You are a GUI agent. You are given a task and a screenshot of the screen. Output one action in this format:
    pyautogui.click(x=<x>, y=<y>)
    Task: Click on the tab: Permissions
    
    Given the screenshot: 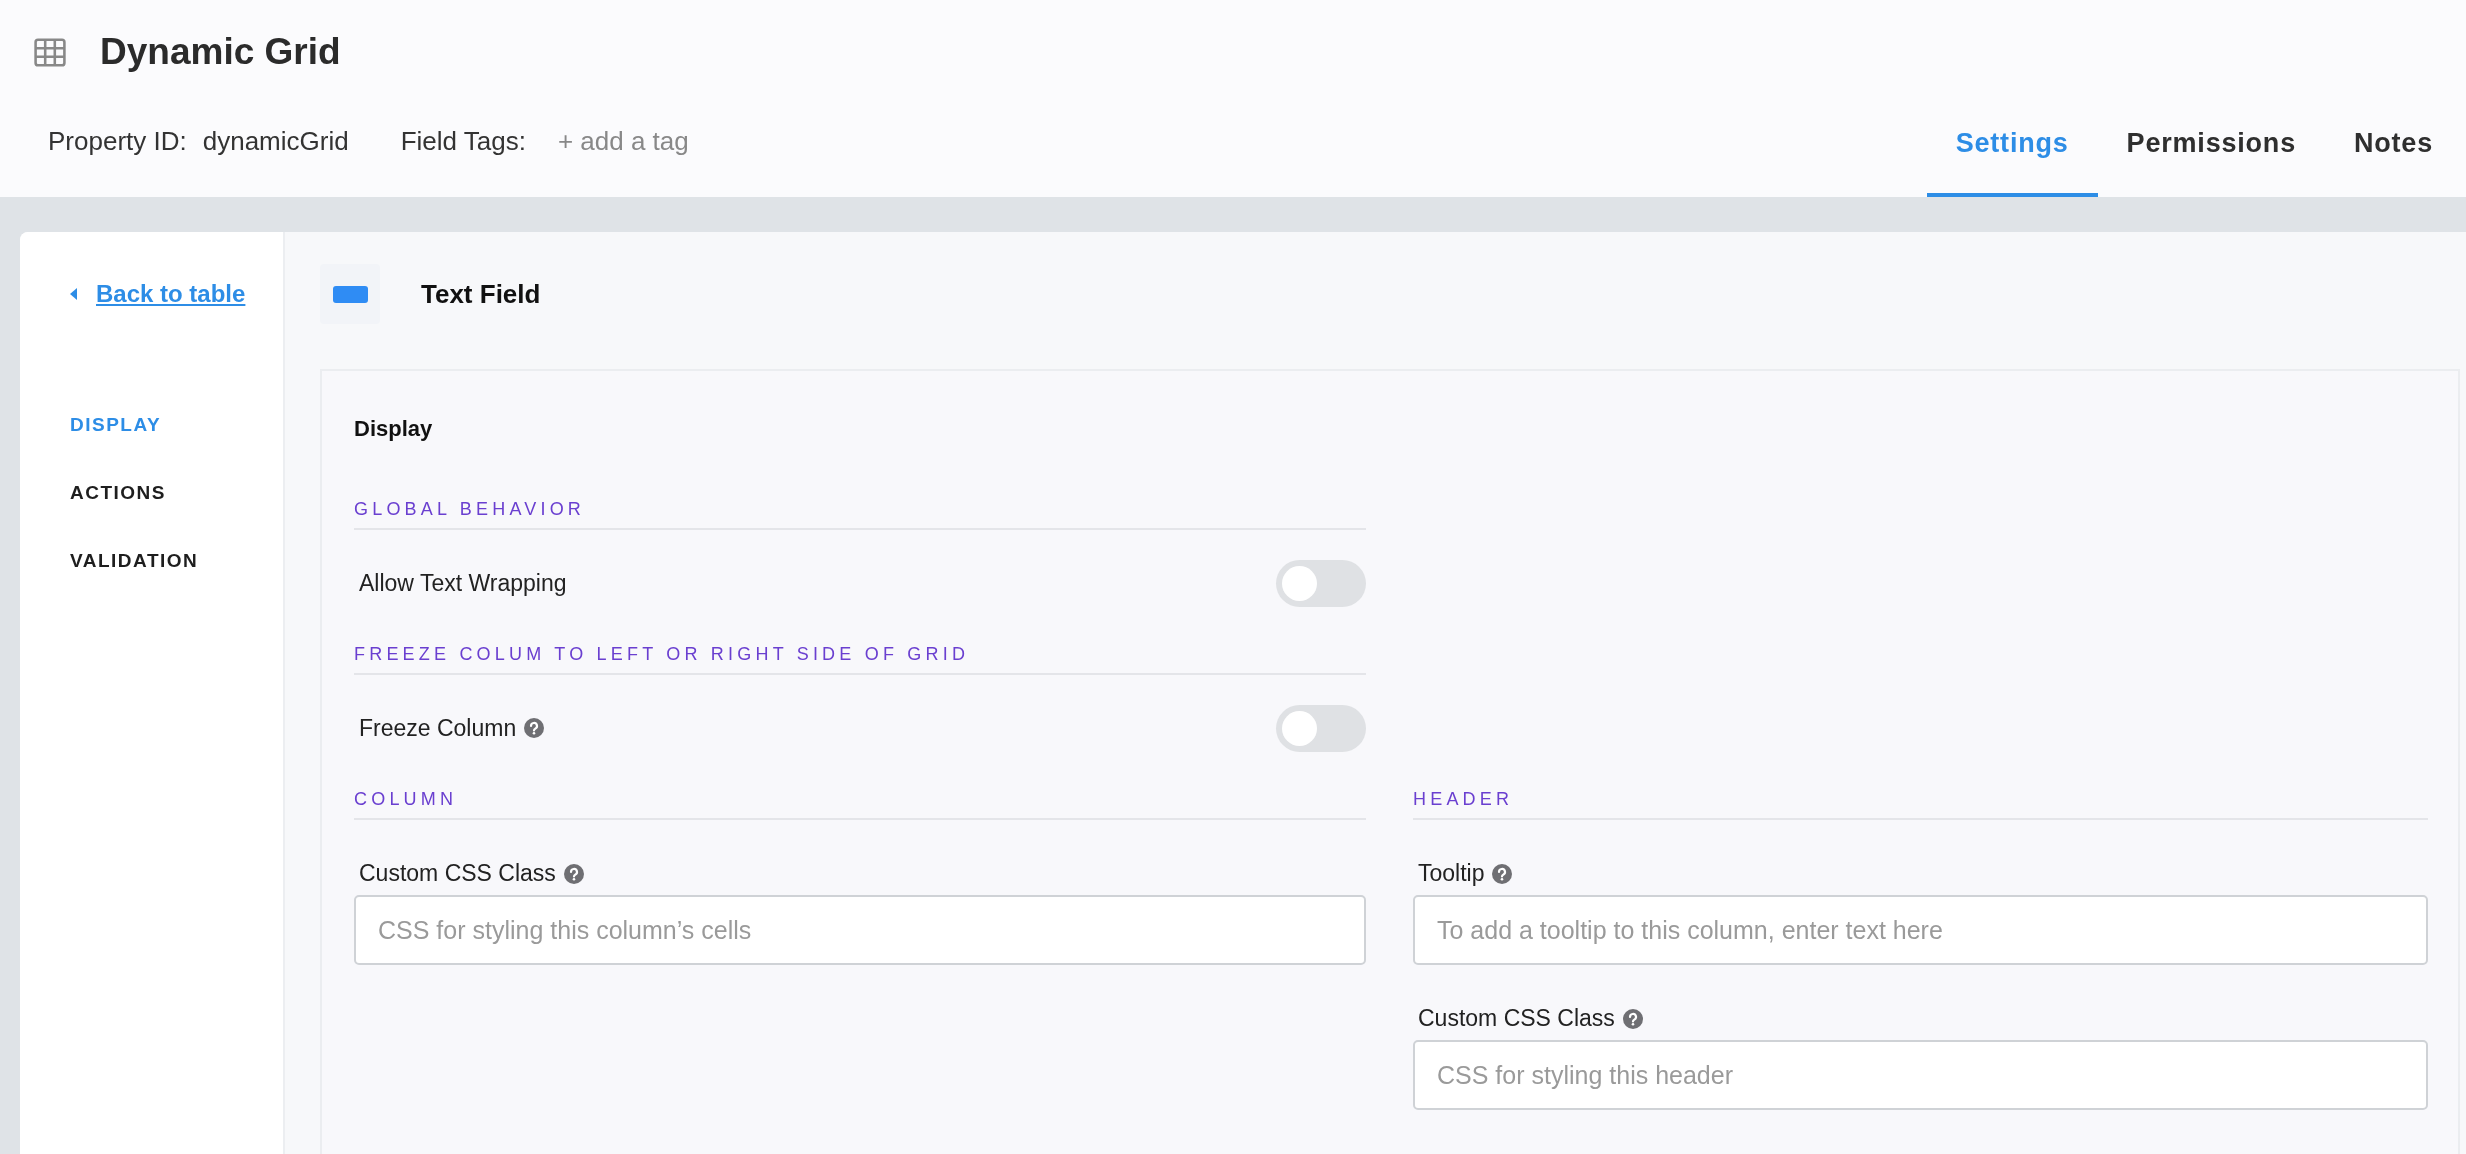 What is the action you would take?
    pyautogui.click(x=2211, y=162)
    